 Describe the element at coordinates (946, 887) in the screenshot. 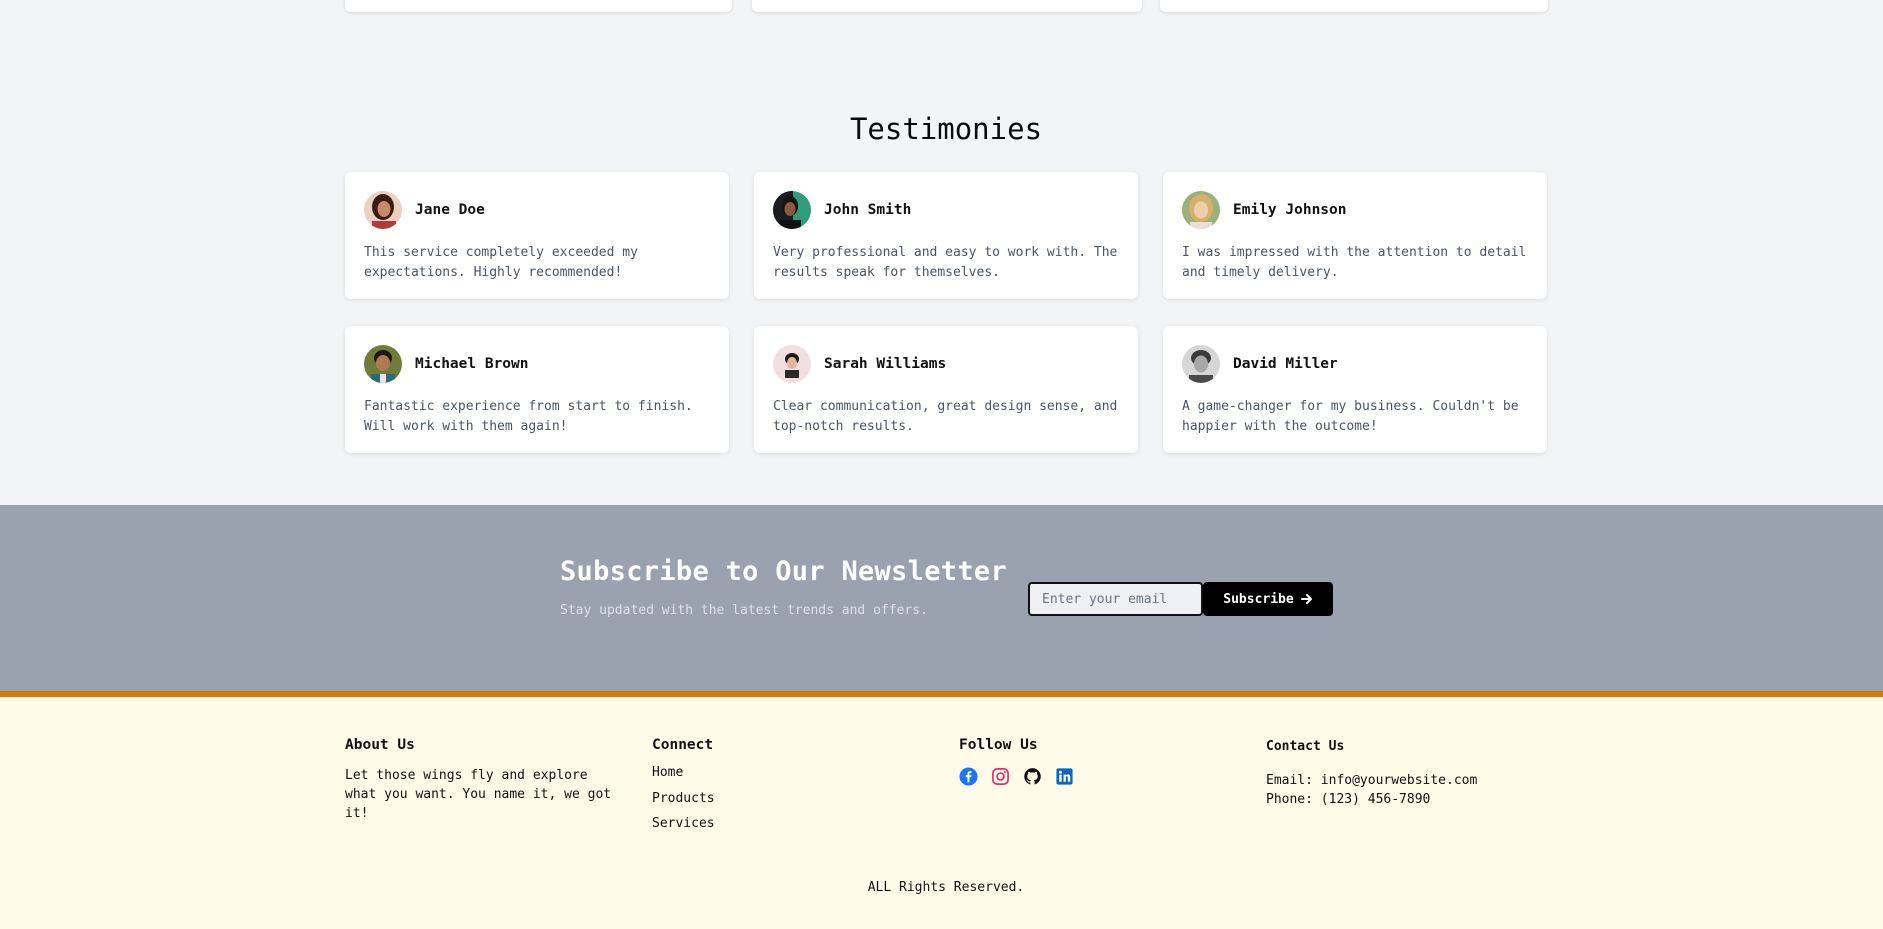

I see `copyright-text: ALL Rights Reserved.` at that location.